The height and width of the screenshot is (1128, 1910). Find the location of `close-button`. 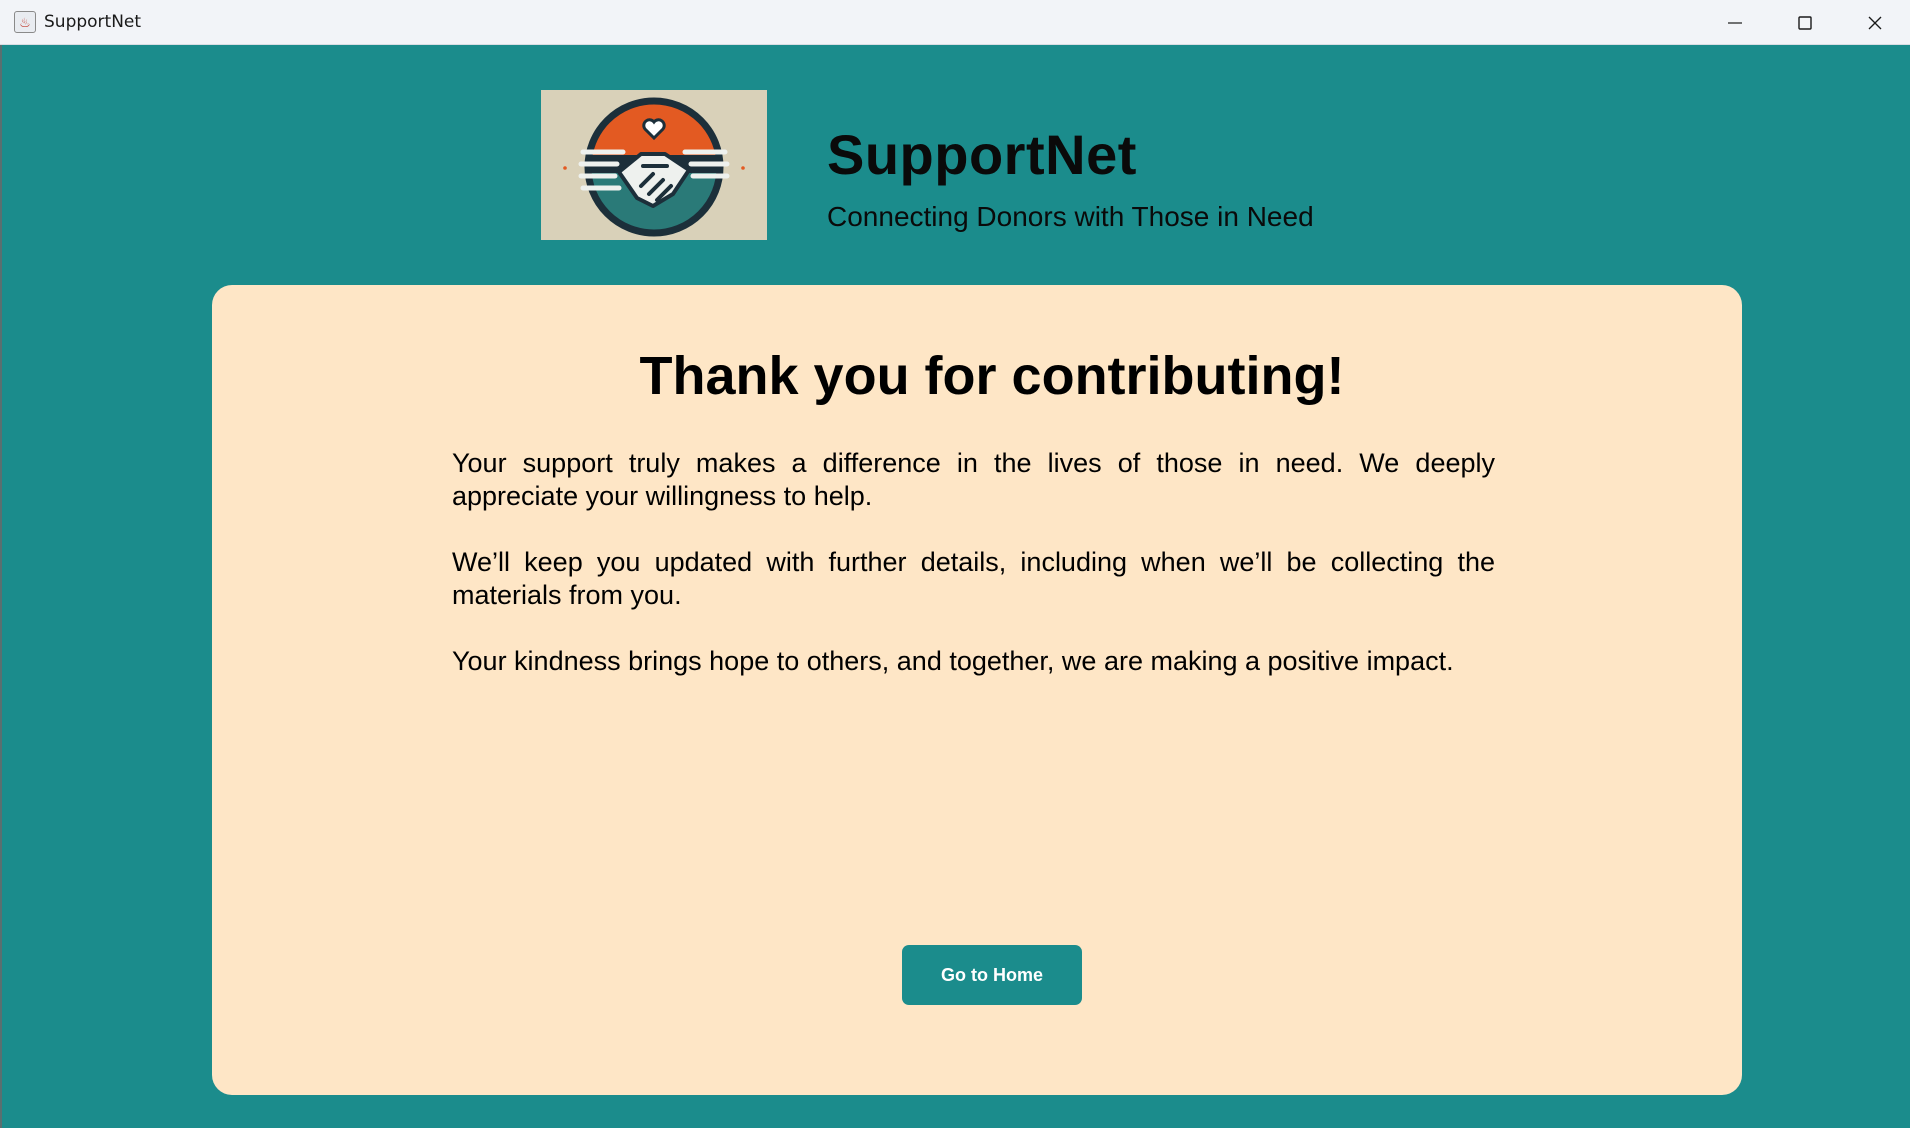

close-button is located at coordinates (1875, 22).